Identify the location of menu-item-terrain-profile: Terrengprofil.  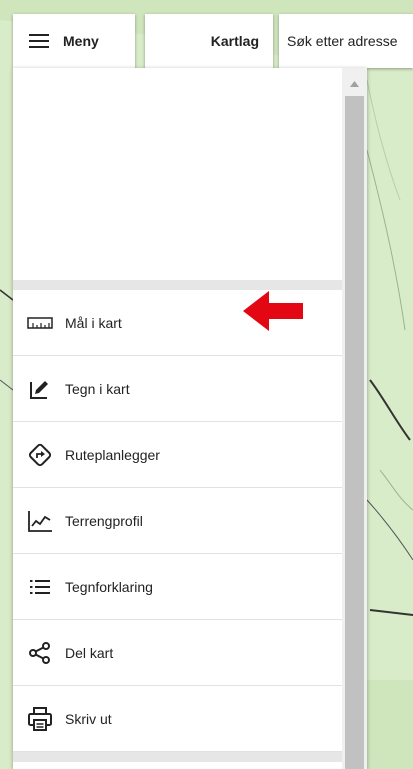
(177, 521).